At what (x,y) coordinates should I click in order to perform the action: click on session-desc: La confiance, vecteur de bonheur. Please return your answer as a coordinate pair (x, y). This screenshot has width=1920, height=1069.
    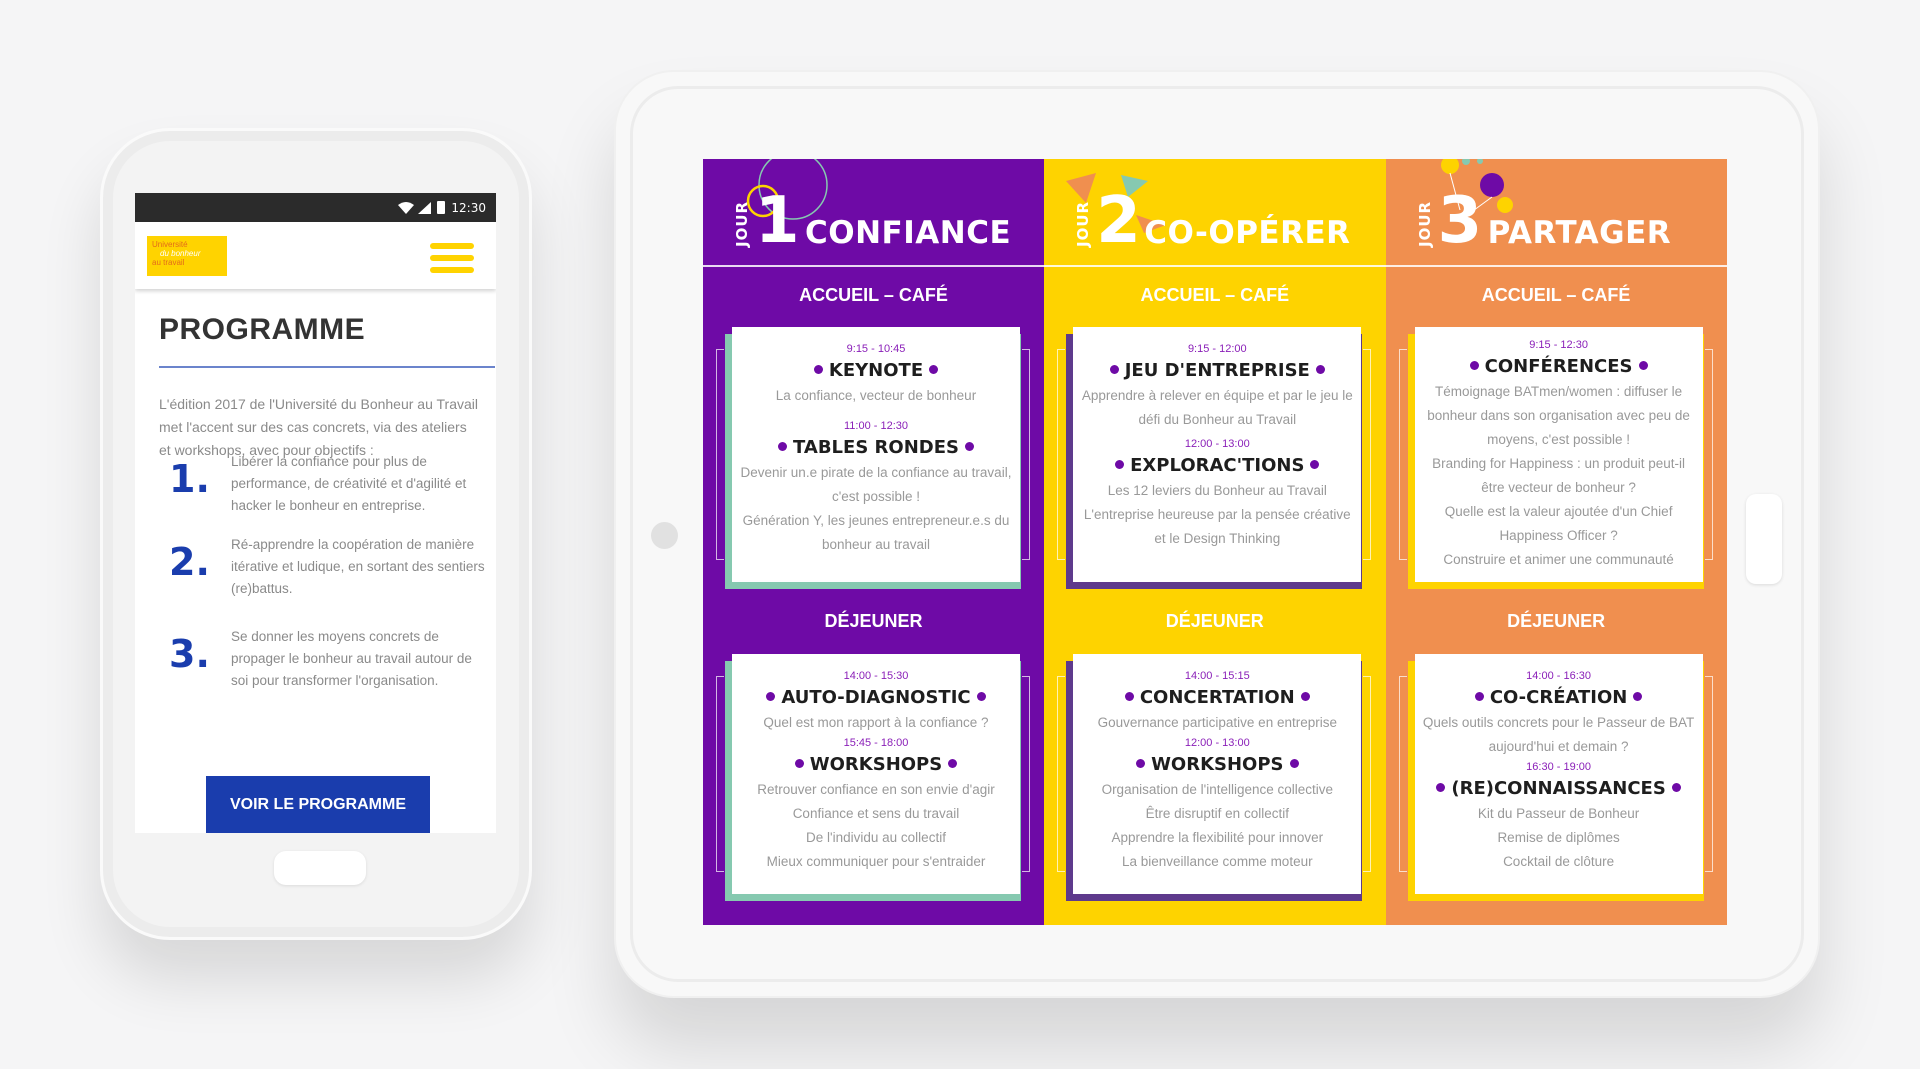
    Looking at the image, I should click on (876, 395).